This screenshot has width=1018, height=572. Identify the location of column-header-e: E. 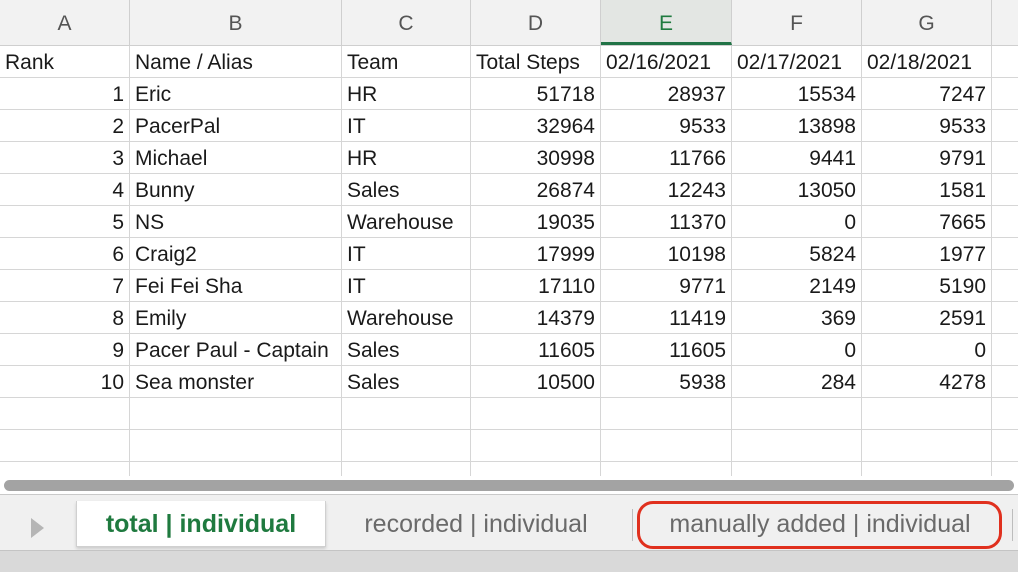
(666, 22).